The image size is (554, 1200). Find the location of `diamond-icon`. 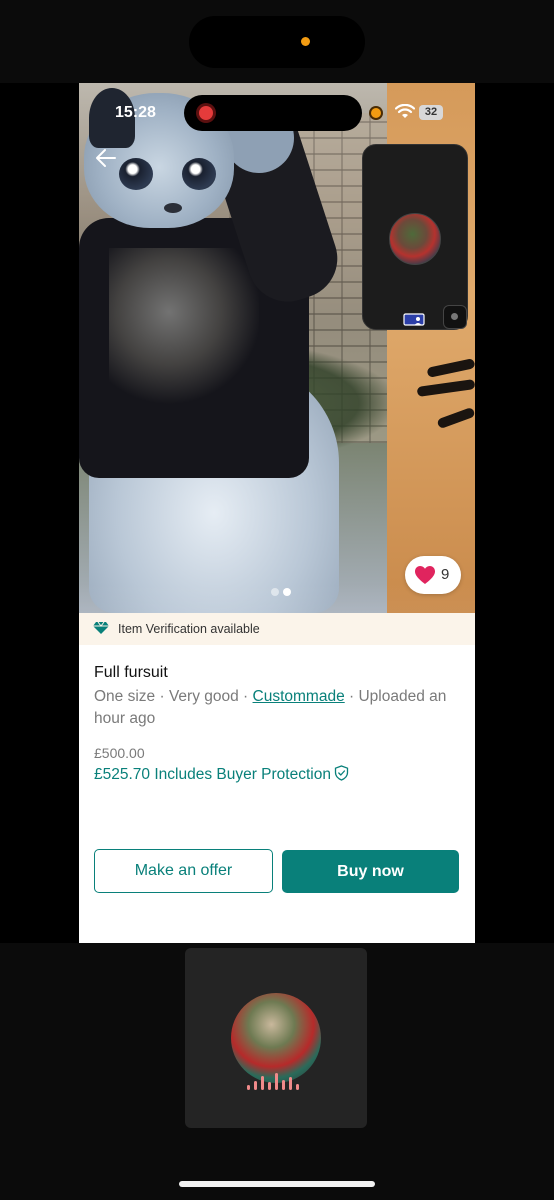

diamond-icon is located at coordinates (101, 627).